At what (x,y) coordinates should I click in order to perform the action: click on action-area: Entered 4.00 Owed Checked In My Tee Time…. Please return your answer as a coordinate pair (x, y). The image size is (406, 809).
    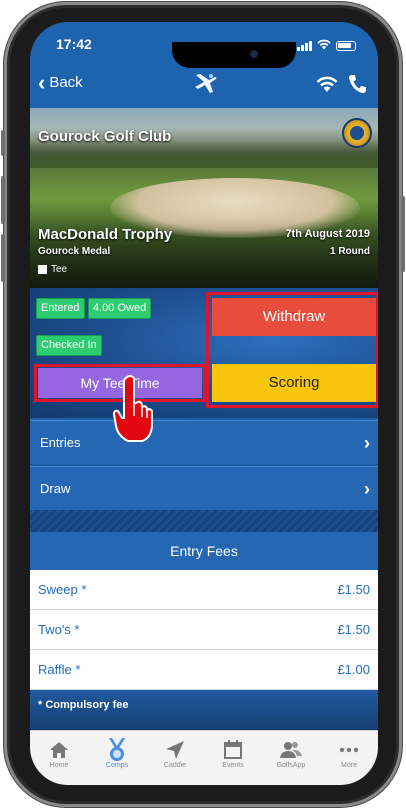
    Looking at the image, I should click on (204, 353).